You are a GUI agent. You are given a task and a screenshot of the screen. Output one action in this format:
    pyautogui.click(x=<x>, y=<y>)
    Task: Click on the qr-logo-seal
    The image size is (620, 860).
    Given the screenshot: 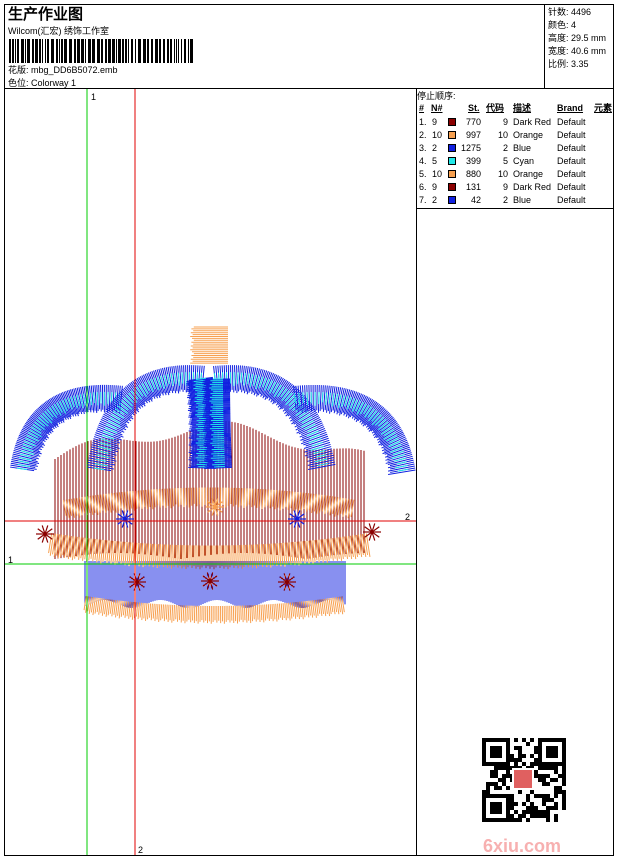 What is the action you would take?
    pyautogui.click(x=523, y=779)
    